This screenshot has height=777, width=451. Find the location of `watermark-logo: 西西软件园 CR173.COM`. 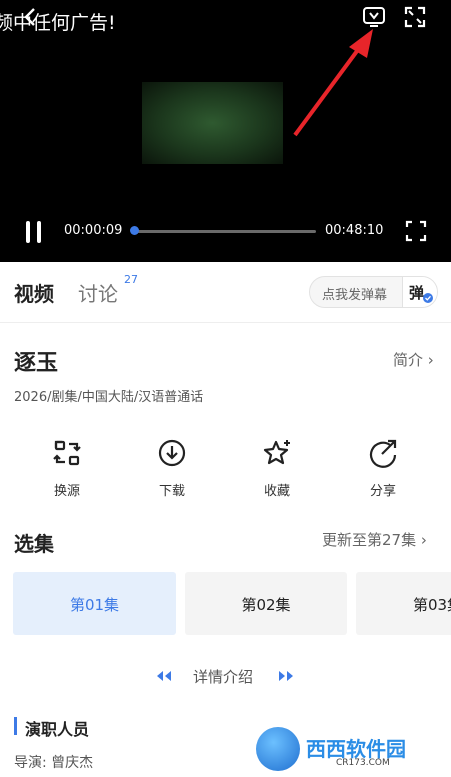

watermark-logo: 西西软件园 CR173.COM is located at coordinates (351, 749).